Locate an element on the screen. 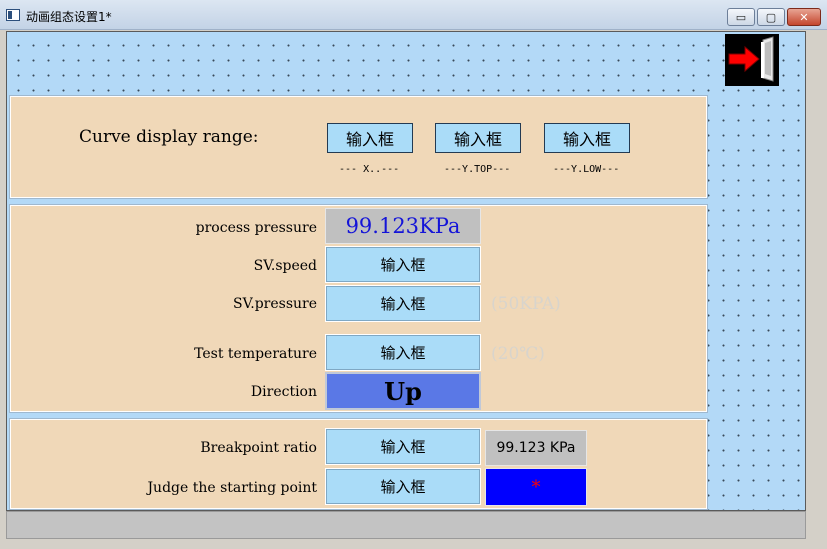 Image resolution: width=827 pixels, height=549 pixels. judge-start-label: Judge the starting point is located at coordinates (232, 488).